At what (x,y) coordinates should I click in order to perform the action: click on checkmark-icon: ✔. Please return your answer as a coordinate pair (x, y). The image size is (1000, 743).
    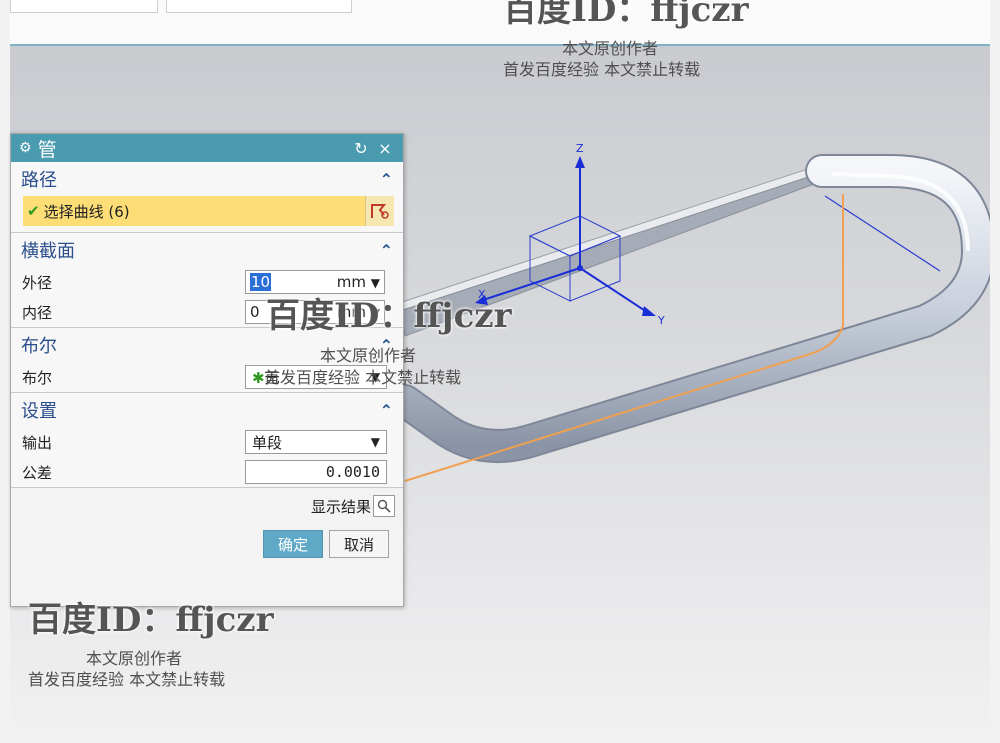
    Looking at the image, I should click on (33, 211).